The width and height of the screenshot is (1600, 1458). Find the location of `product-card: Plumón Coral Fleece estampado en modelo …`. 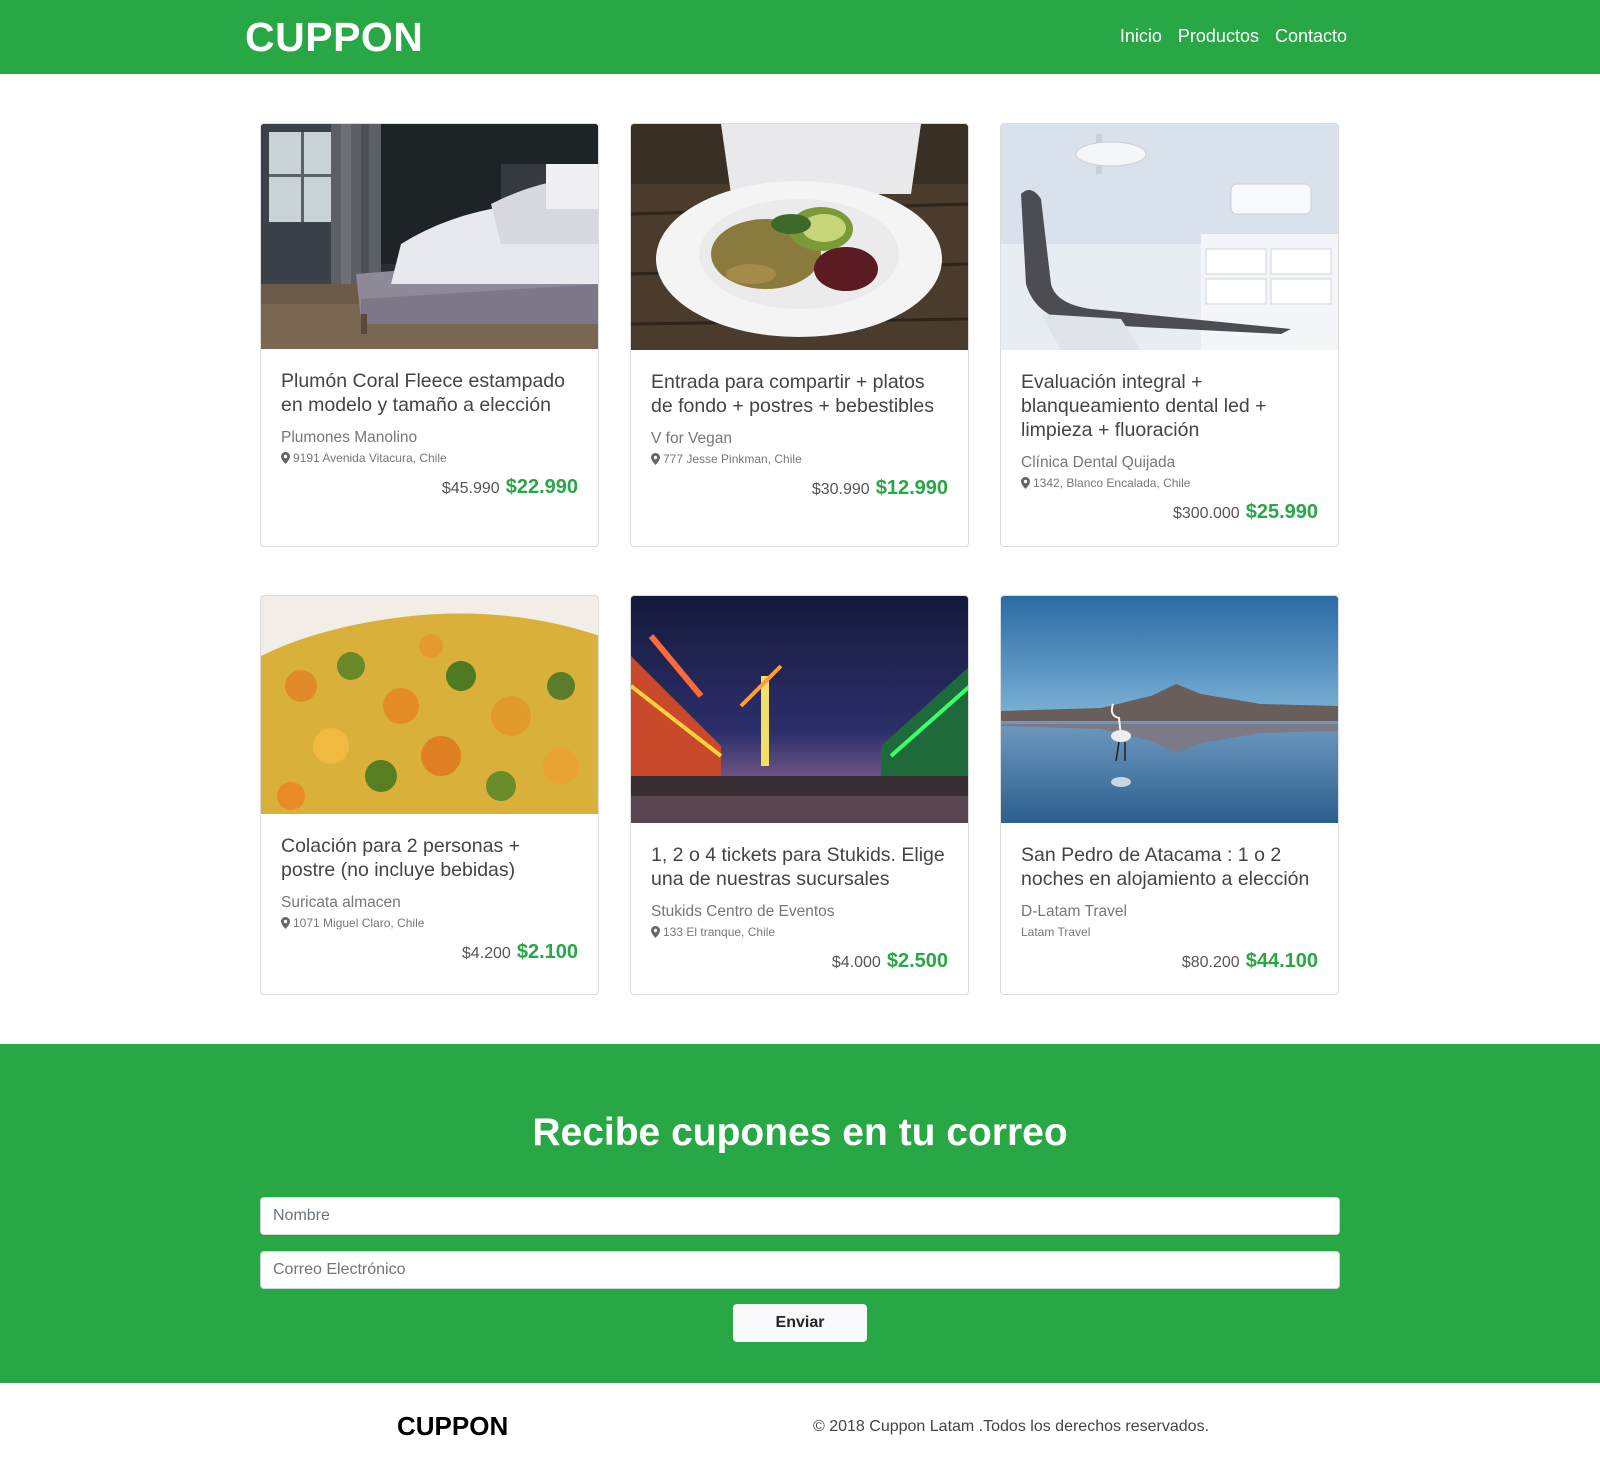

product-card: Plumón Coral Fleece estampado en modelo … is located at coordinates (429, 335).